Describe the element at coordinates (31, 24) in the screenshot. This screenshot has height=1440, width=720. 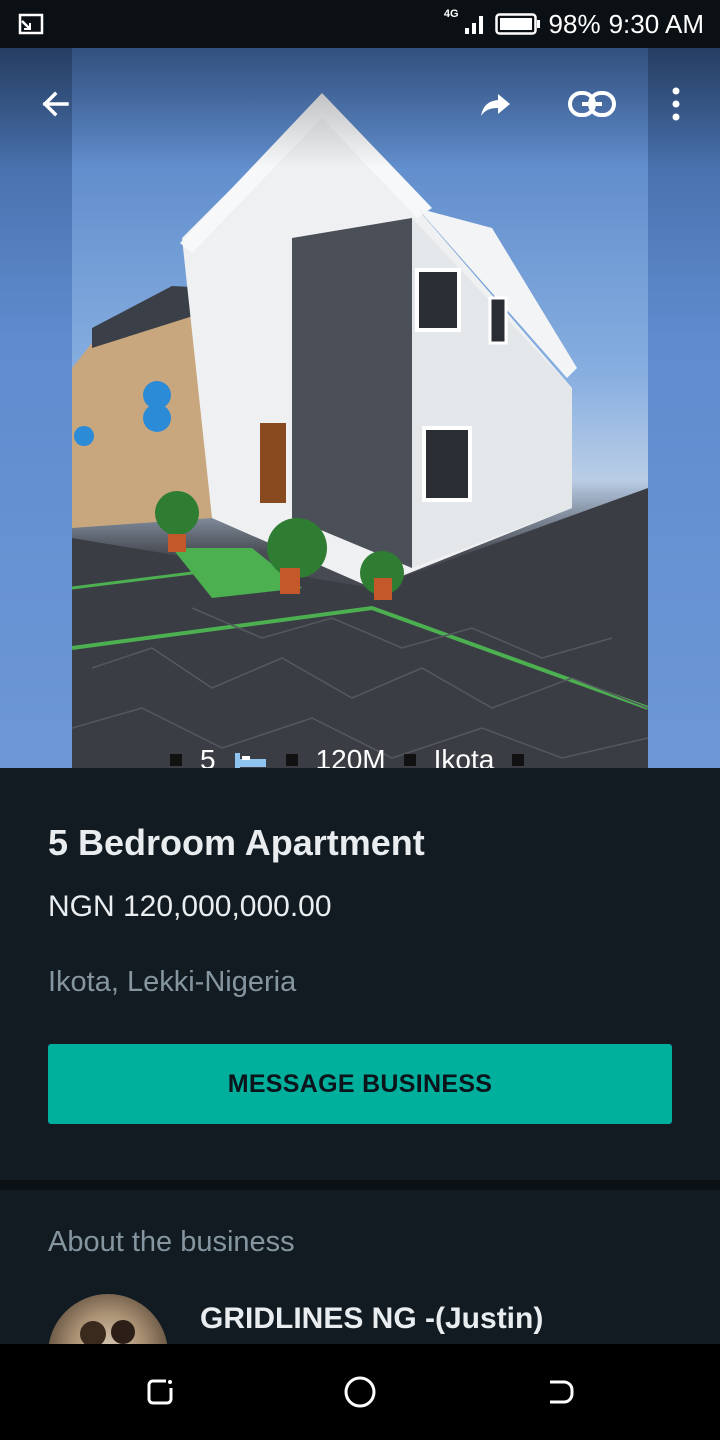
I see `cast-icon` at that location.